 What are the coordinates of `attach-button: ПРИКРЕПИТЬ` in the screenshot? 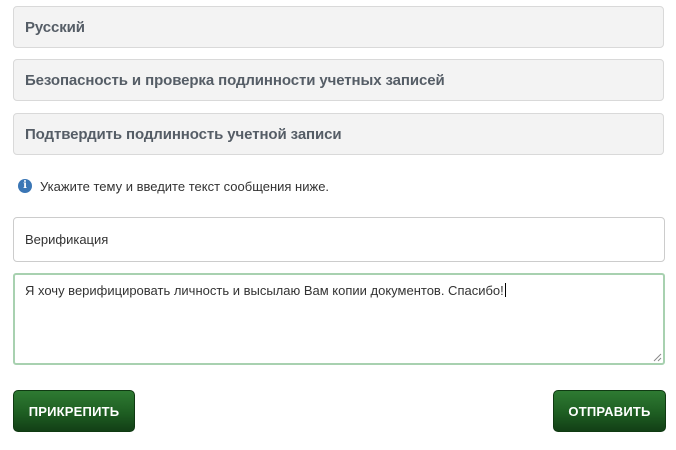 It's located at (74, 411).